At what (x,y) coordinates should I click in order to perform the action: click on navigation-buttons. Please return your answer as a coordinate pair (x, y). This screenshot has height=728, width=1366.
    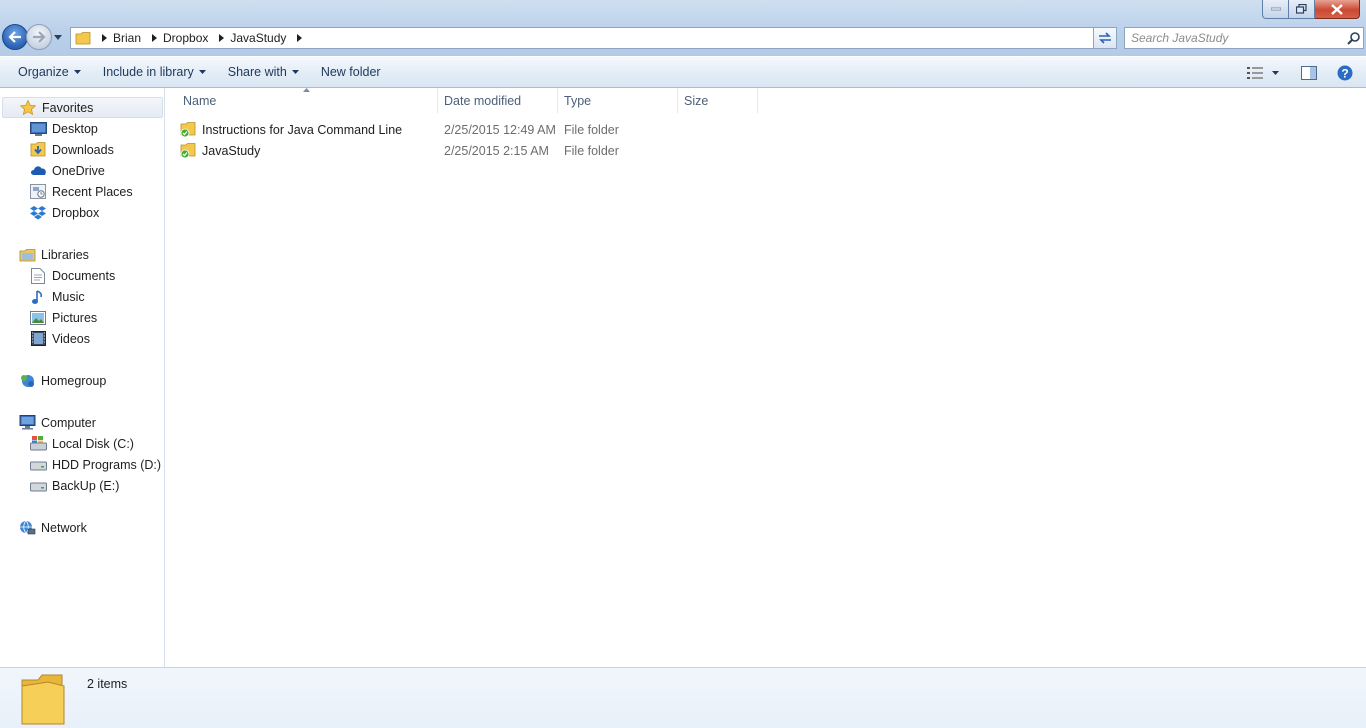
    Looking at the image, I should click on (33, 37).